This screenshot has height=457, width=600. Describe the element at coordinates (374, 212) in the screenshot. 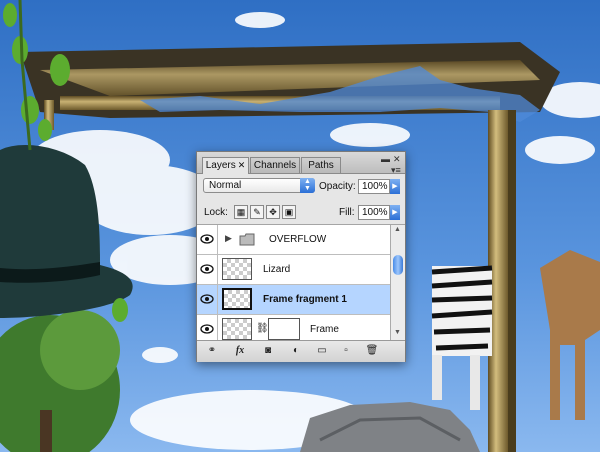

I see `fill-field: 100%` at that location.